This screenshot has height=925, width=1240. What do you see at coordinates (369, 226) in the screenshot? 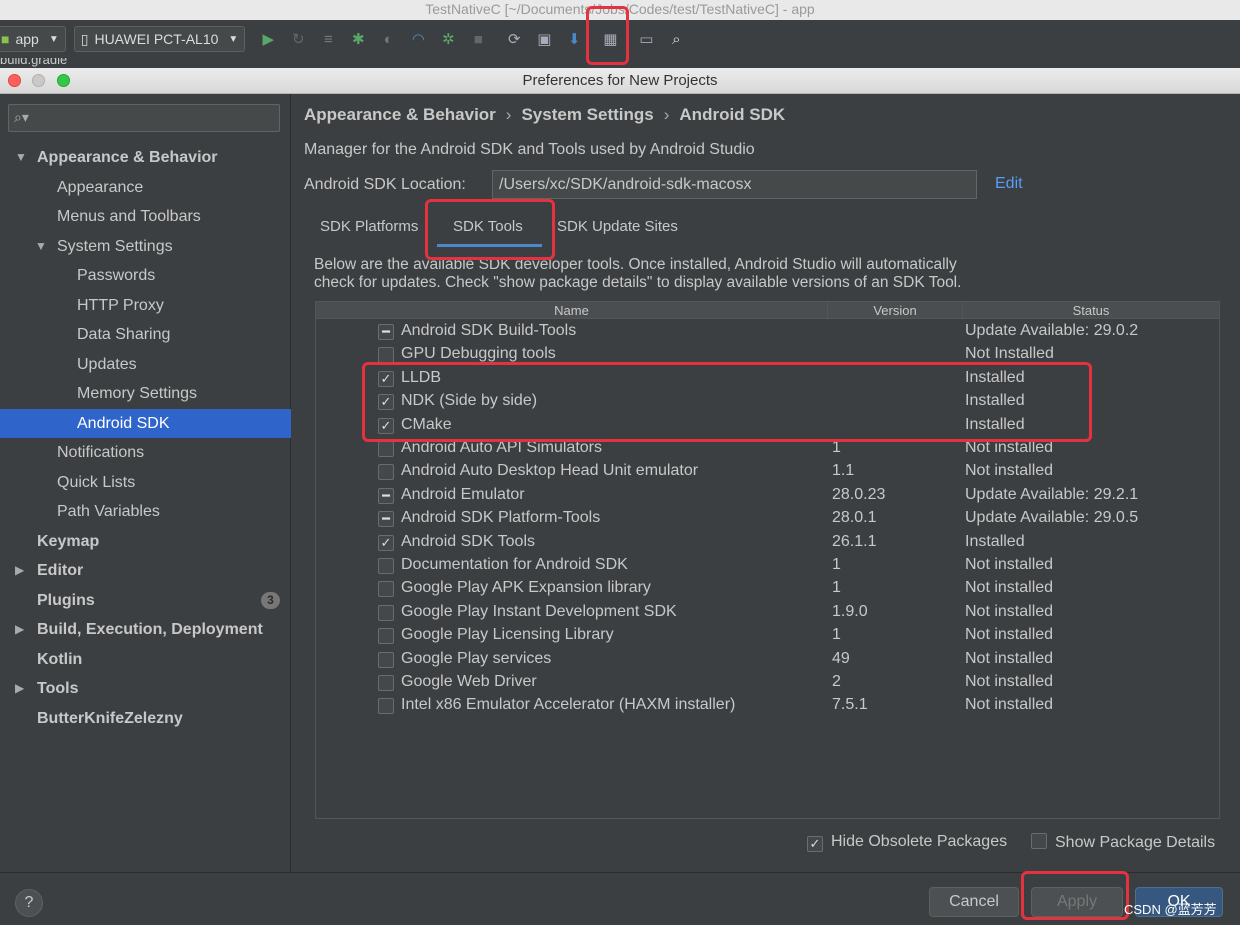
I see `tab-sdk-platforms: SDK Platforms` at bounding box center [369, 226].